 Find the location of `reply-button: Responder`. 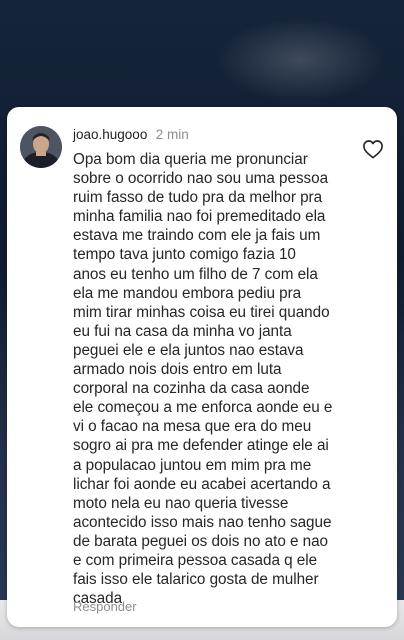

reply-button: Responder is located at coordinates (105, 606).